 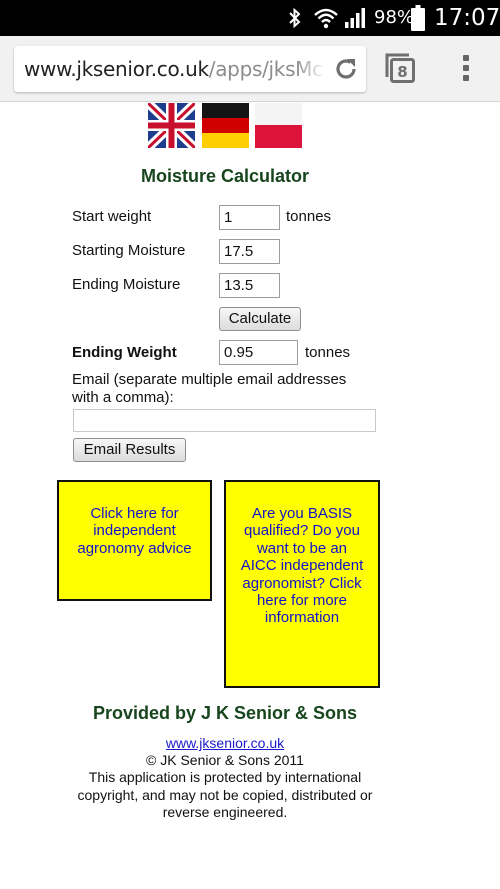 I want to click on page-title: Moisture Calculator, so click(x=225, y=176).